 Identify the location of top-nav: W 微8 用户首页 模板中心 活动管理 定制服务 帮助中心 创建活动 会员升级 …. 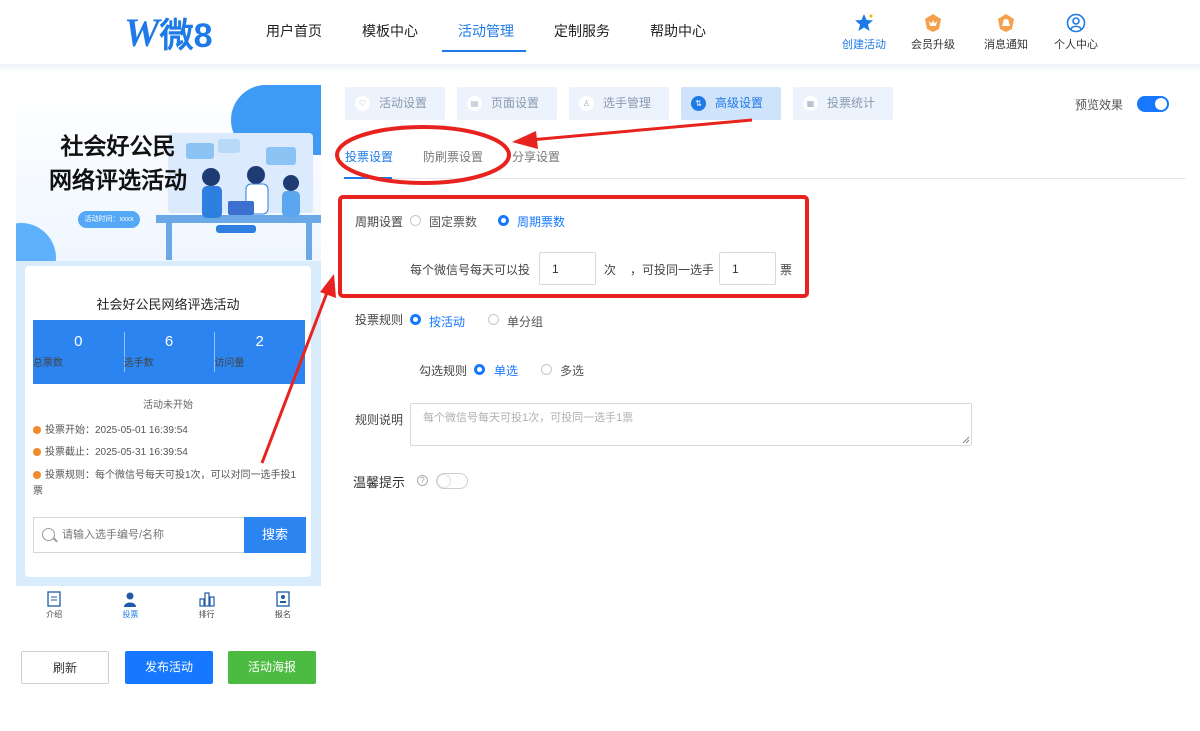
(600, 32).